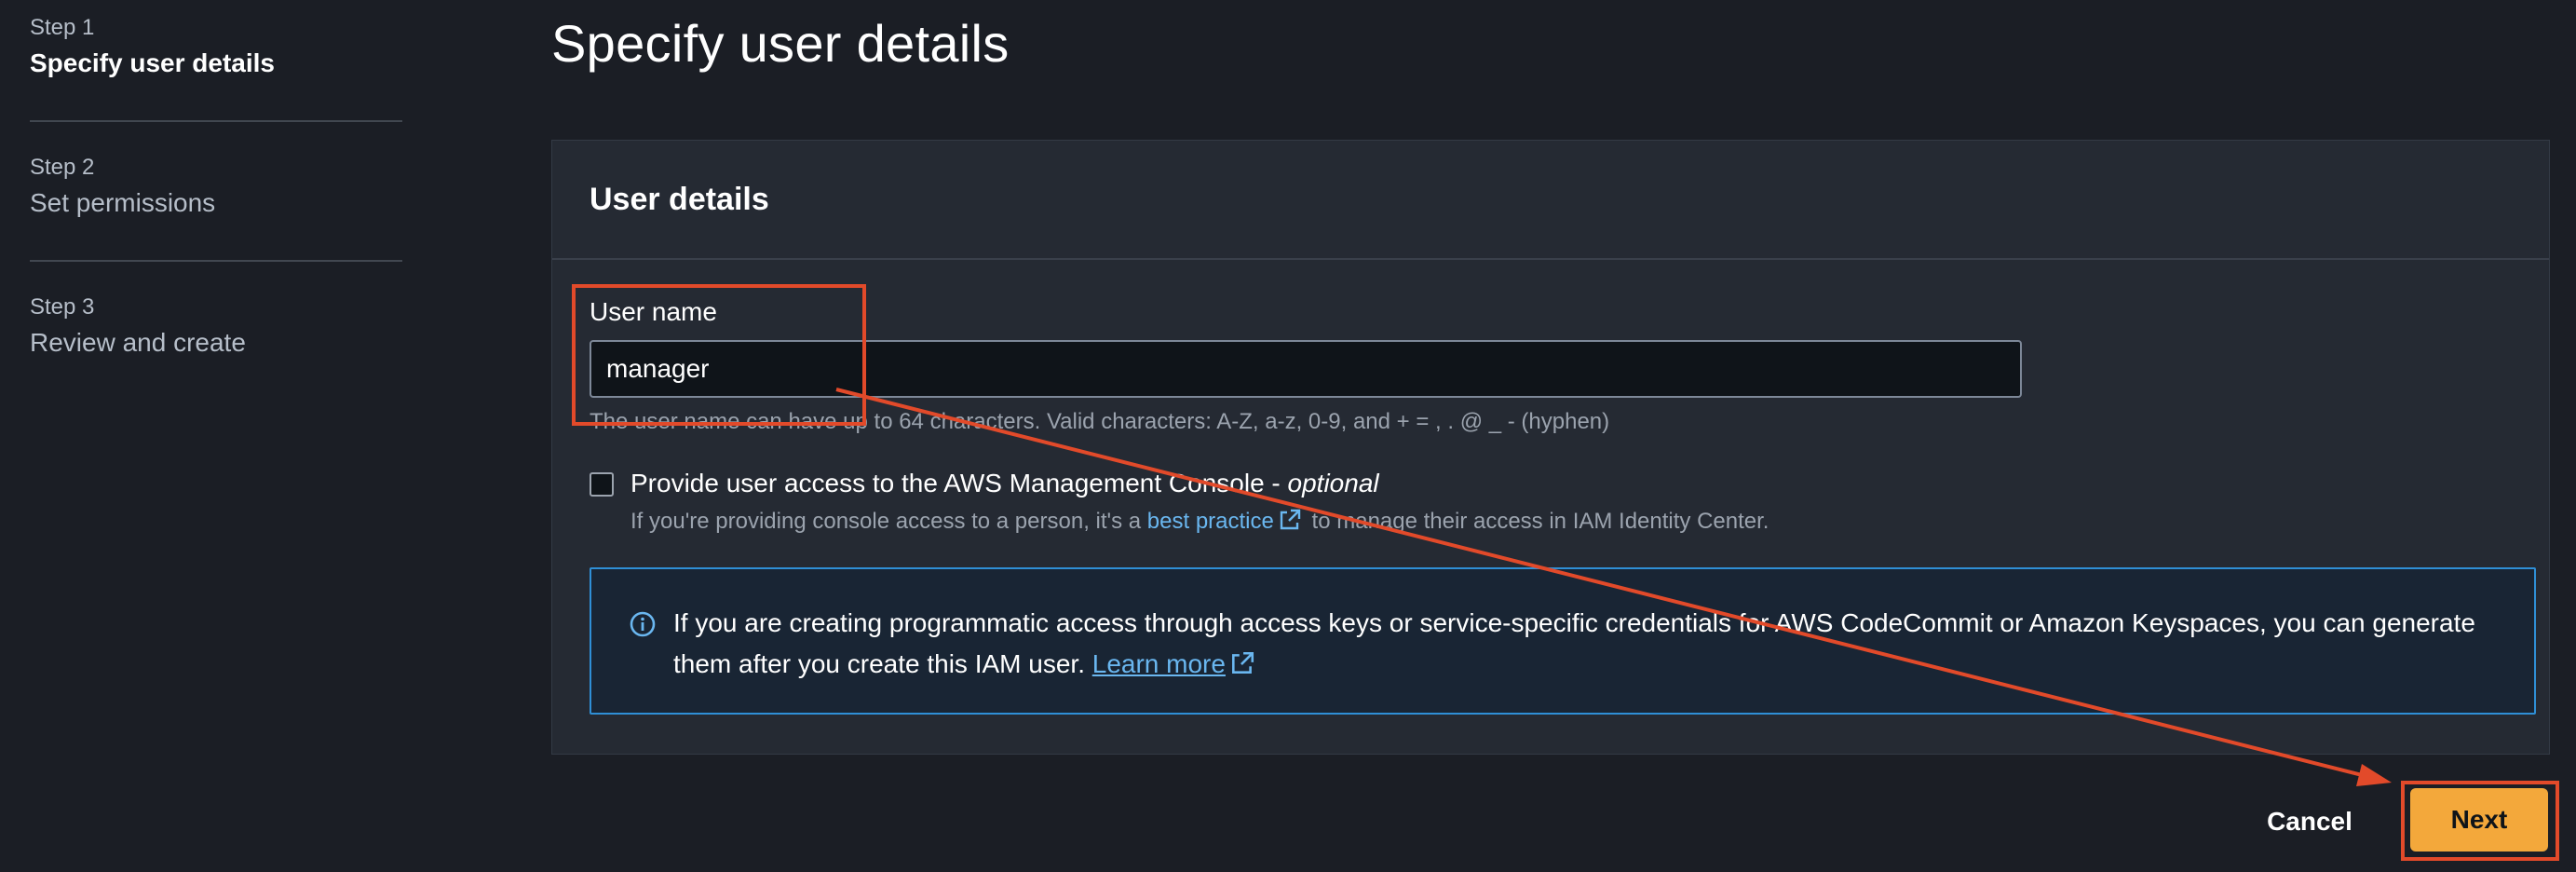 The height and width of the screenshot is (872, 2576). Describe the element at coordinates (719, 355) in the screenshot. I see `annotation-highlight-username` at that location.